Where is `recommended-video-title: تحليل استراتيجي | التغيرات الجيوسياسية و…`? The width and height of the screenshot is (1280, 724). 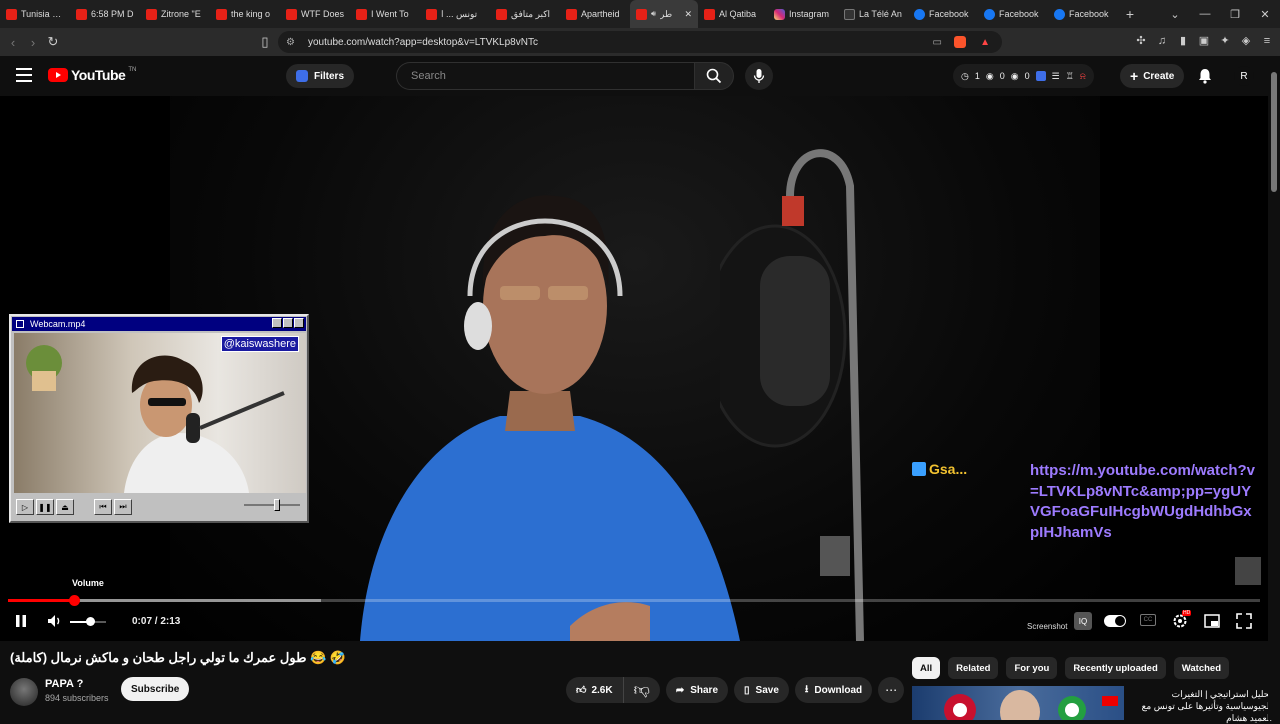 recommended-video-title: تحليل استراتيجي | التغيرات الجيوسياسية و… is located at coordinates (1202, 706).